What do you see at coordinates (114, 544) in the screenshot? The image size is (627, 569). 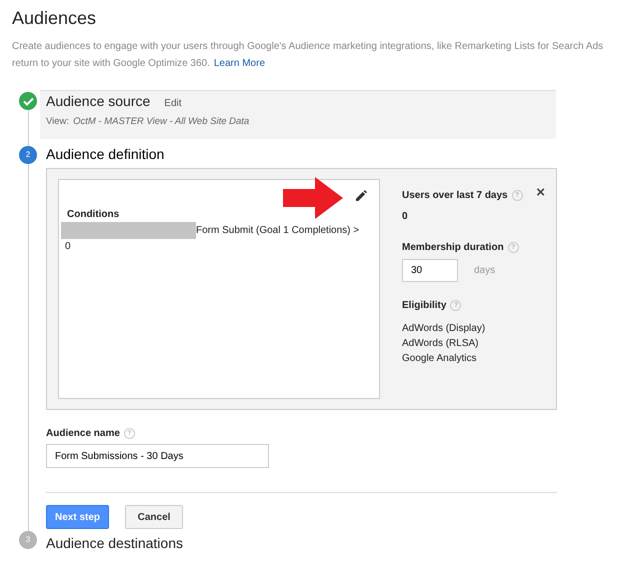 I see `step-title: Audience destinations` at bounding box center [114, 544].